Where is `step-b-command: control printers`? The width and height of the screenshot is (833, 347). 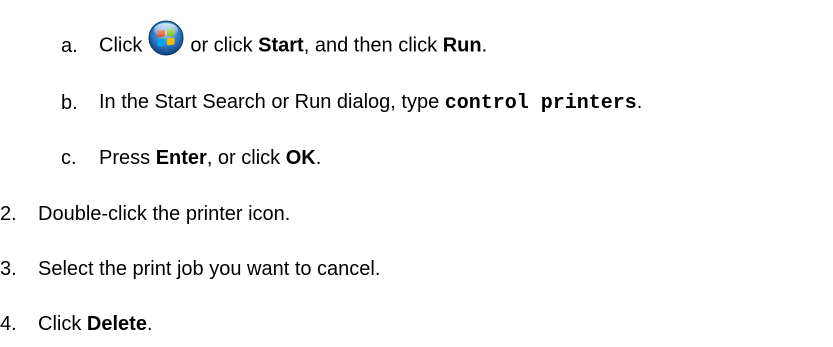 step-b-command: control printers is located at coordinates (540, 103).